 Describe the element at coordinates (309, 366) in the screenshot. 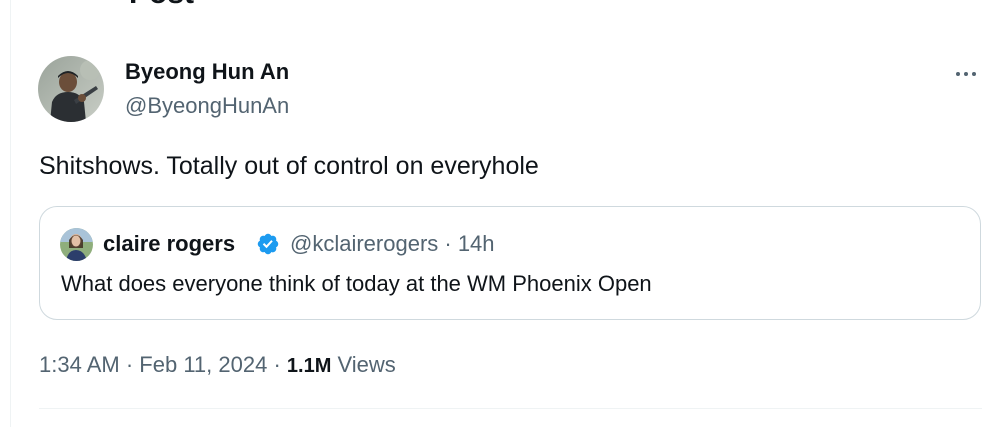

I see `views-count: 1.1M` at that location.